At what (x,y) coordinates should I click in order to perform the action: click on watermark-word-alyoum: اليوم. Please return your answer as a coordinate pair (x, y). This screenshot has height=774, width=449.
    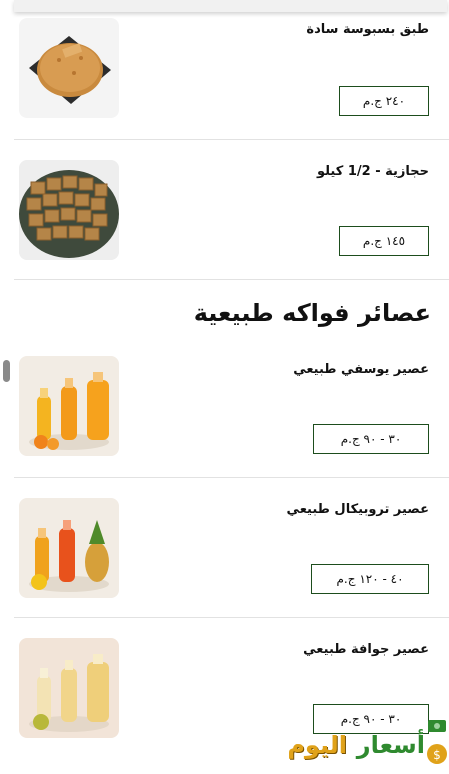
    Looking at the image, I should click on (317, 745).